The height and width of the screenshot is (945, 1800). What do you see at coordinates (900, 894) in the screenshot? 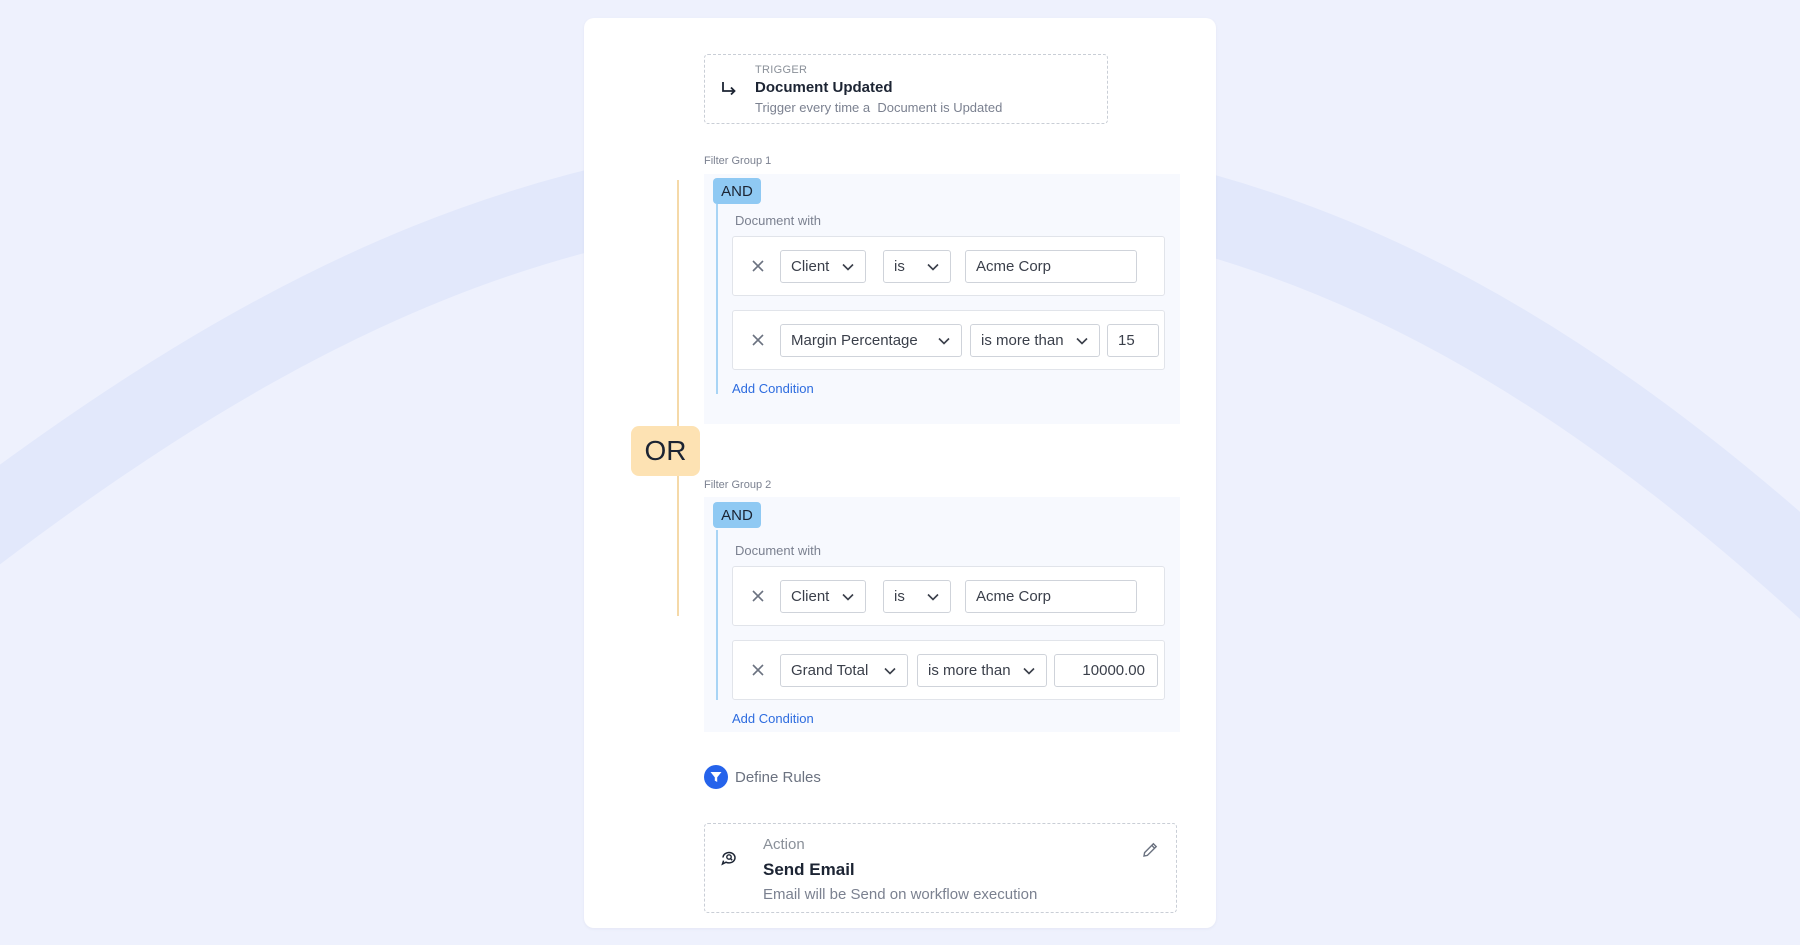
I see `action-description: Email will be Send on workflow execution` at bounding box center [900, 894].